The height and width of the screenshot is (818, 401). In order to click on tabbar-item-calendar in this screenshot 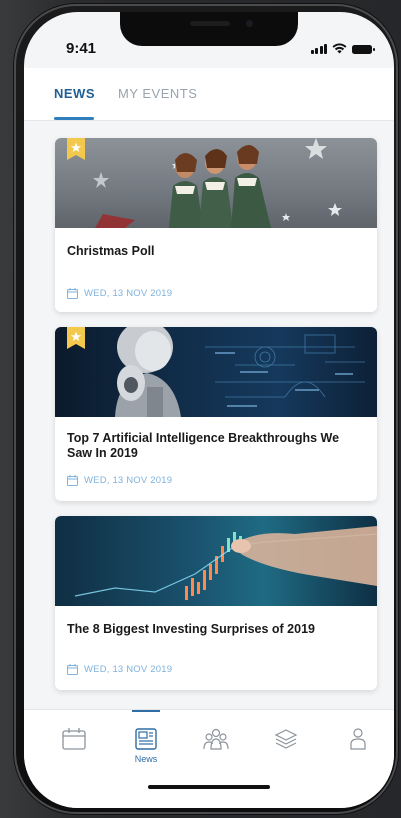, I will do `click(74, 748)`.